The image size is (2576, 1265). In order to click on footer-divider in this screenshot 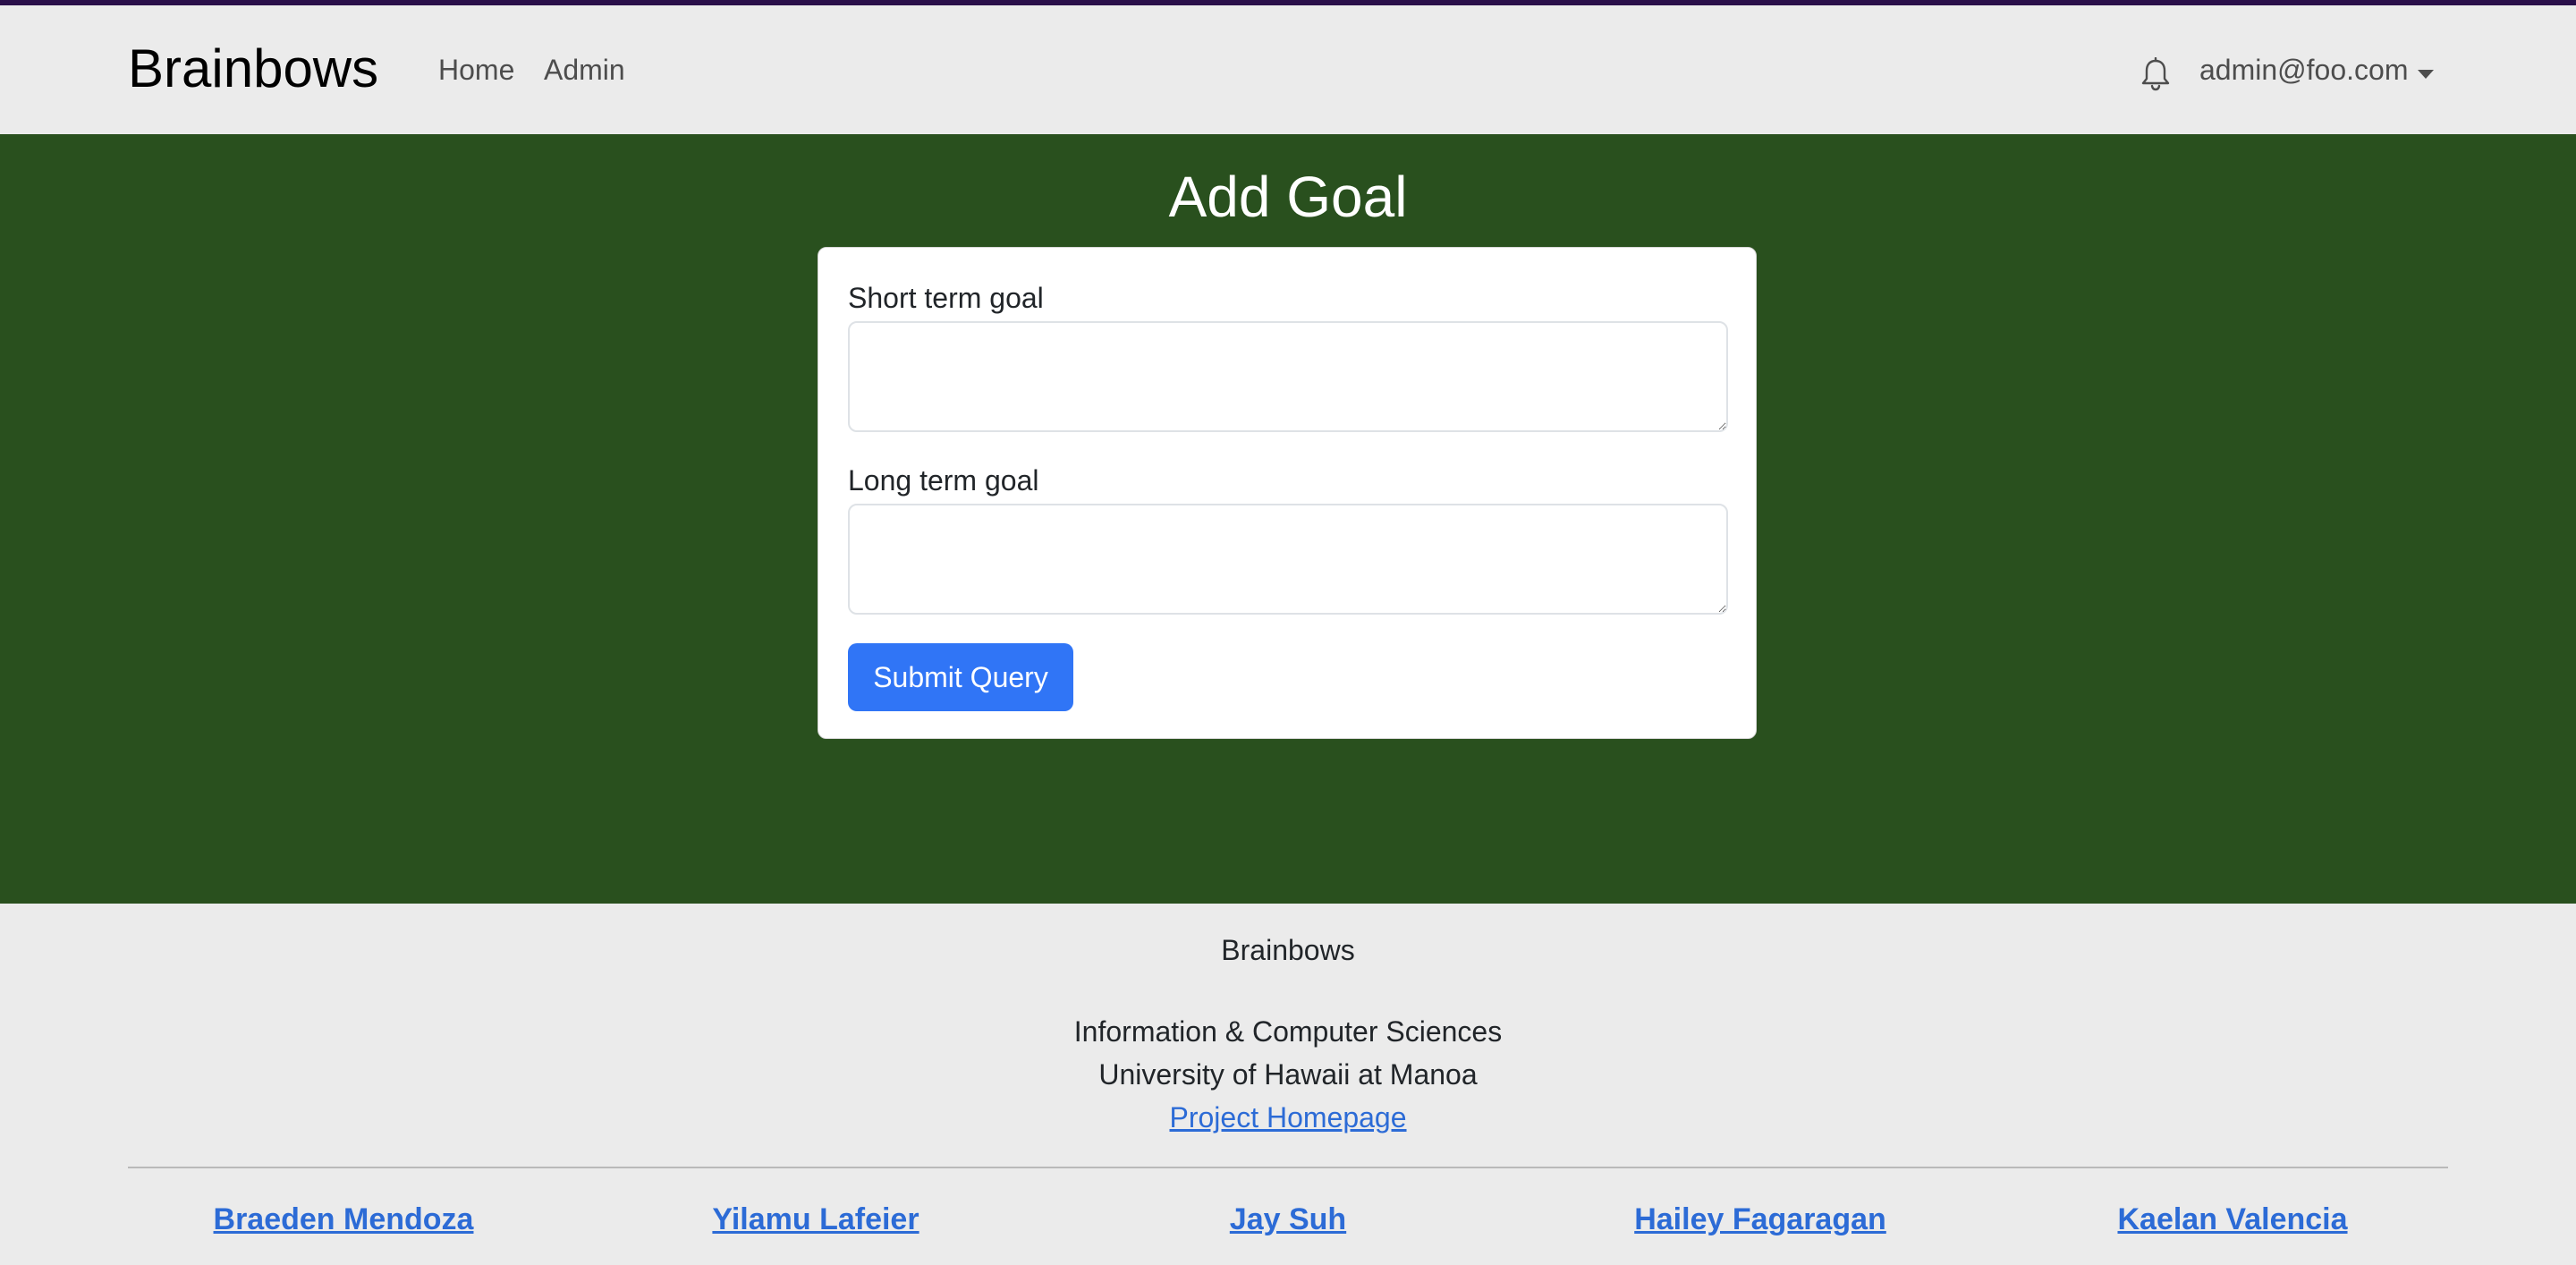, I will do `click(1288, 1167)`.